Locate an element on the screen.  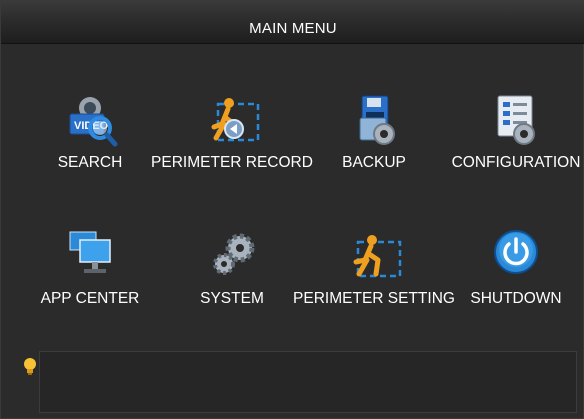
search-video-icon: VIDEO is located at coordinates (93, 122).